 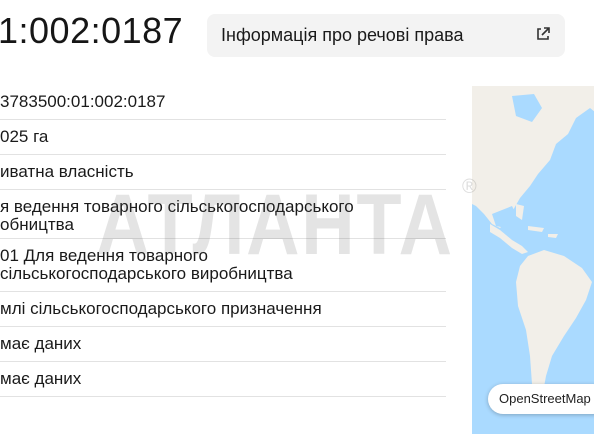 What do you see at coordinates (146, 273) in the screenshot?
I see `detail-value: сільськогосподарського виробництва` at bounding box center [146, 273].